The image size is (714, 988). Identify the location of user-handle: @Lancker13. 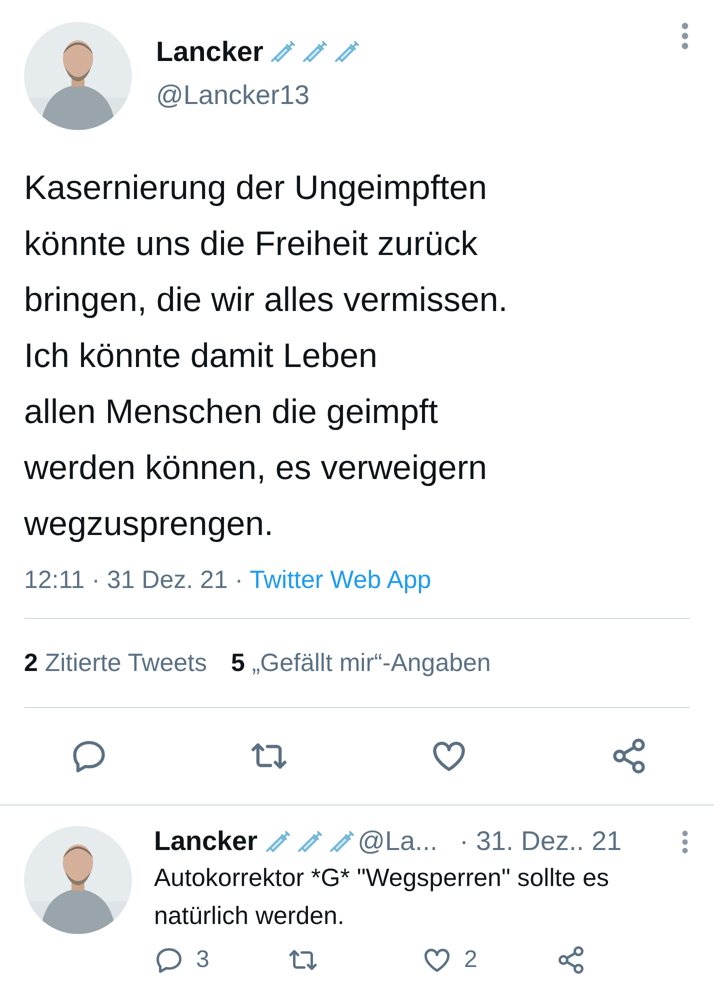
(233, 95).